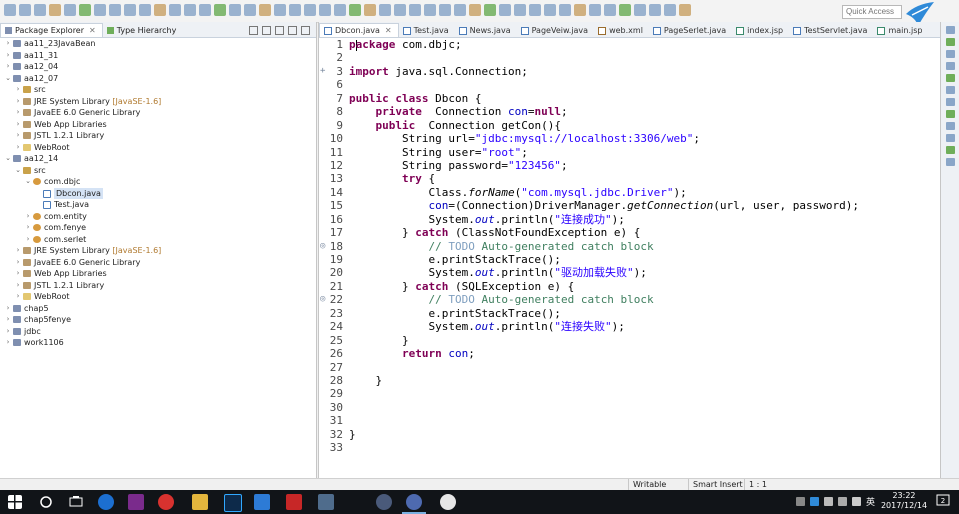 This screenshot has width=959, height=514. Describe the element at coordinates (158, 79) in the screenshot. I see `tree-item: ⌄ aa12_07` at that location.